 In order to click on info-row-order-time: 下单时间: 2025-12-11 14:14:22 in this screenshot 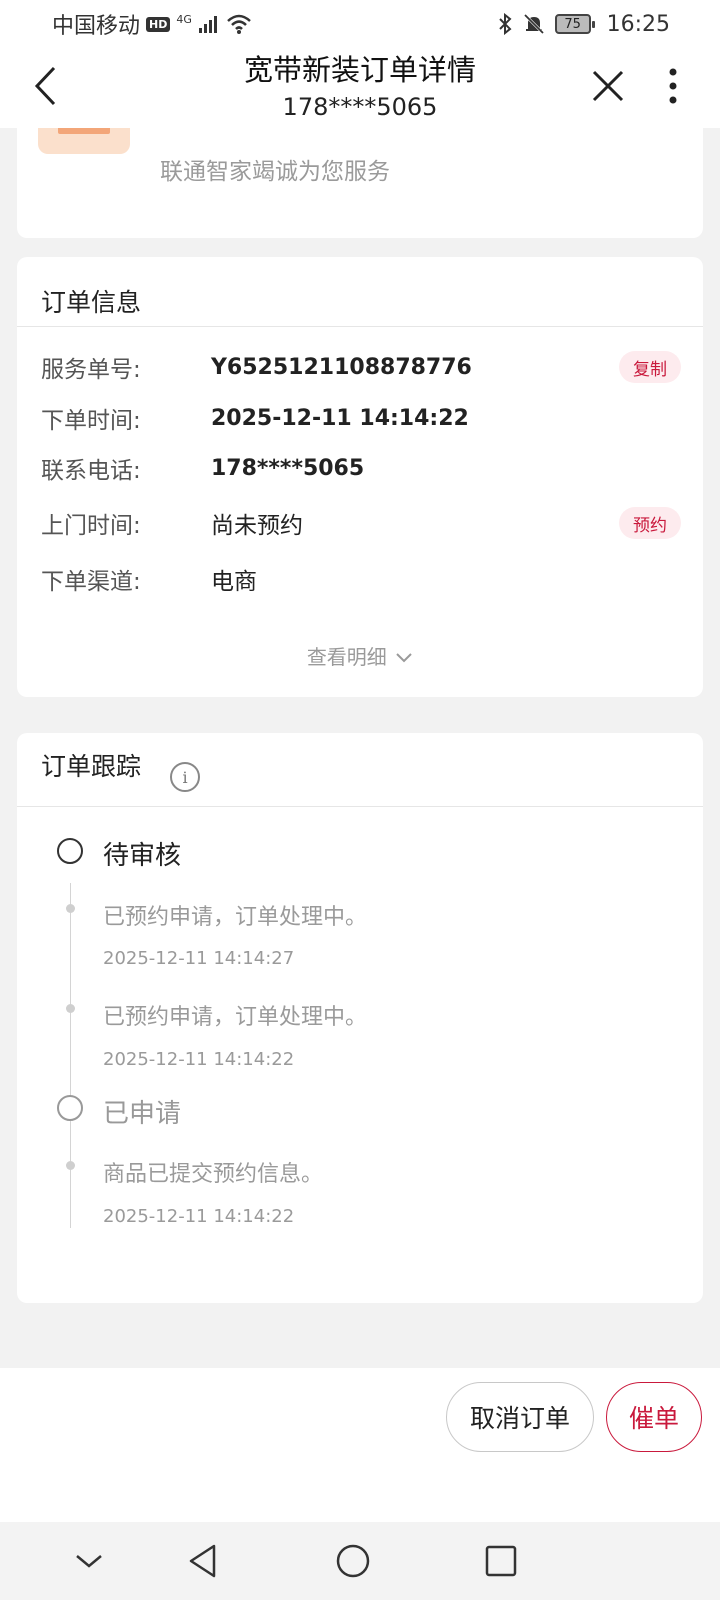, I will do `click(361, 418)`.